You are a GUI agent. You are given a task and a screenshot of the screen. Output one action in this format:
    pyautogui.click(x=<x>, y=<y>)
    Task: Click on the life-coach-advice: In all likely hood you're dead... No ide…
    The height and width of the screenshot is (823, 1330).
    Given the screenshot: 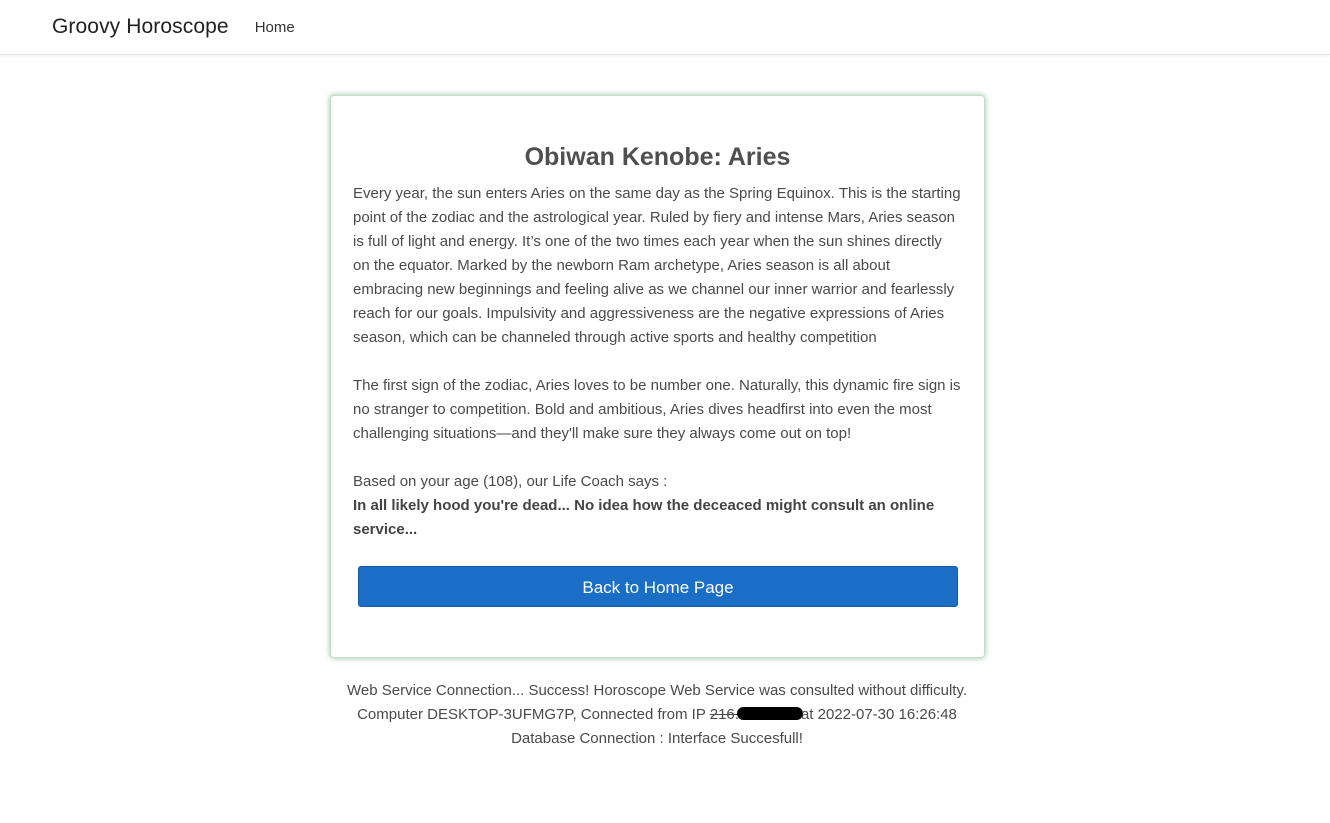 What is the action you would take?
    pyautogui.click(x=644, y=517)
    